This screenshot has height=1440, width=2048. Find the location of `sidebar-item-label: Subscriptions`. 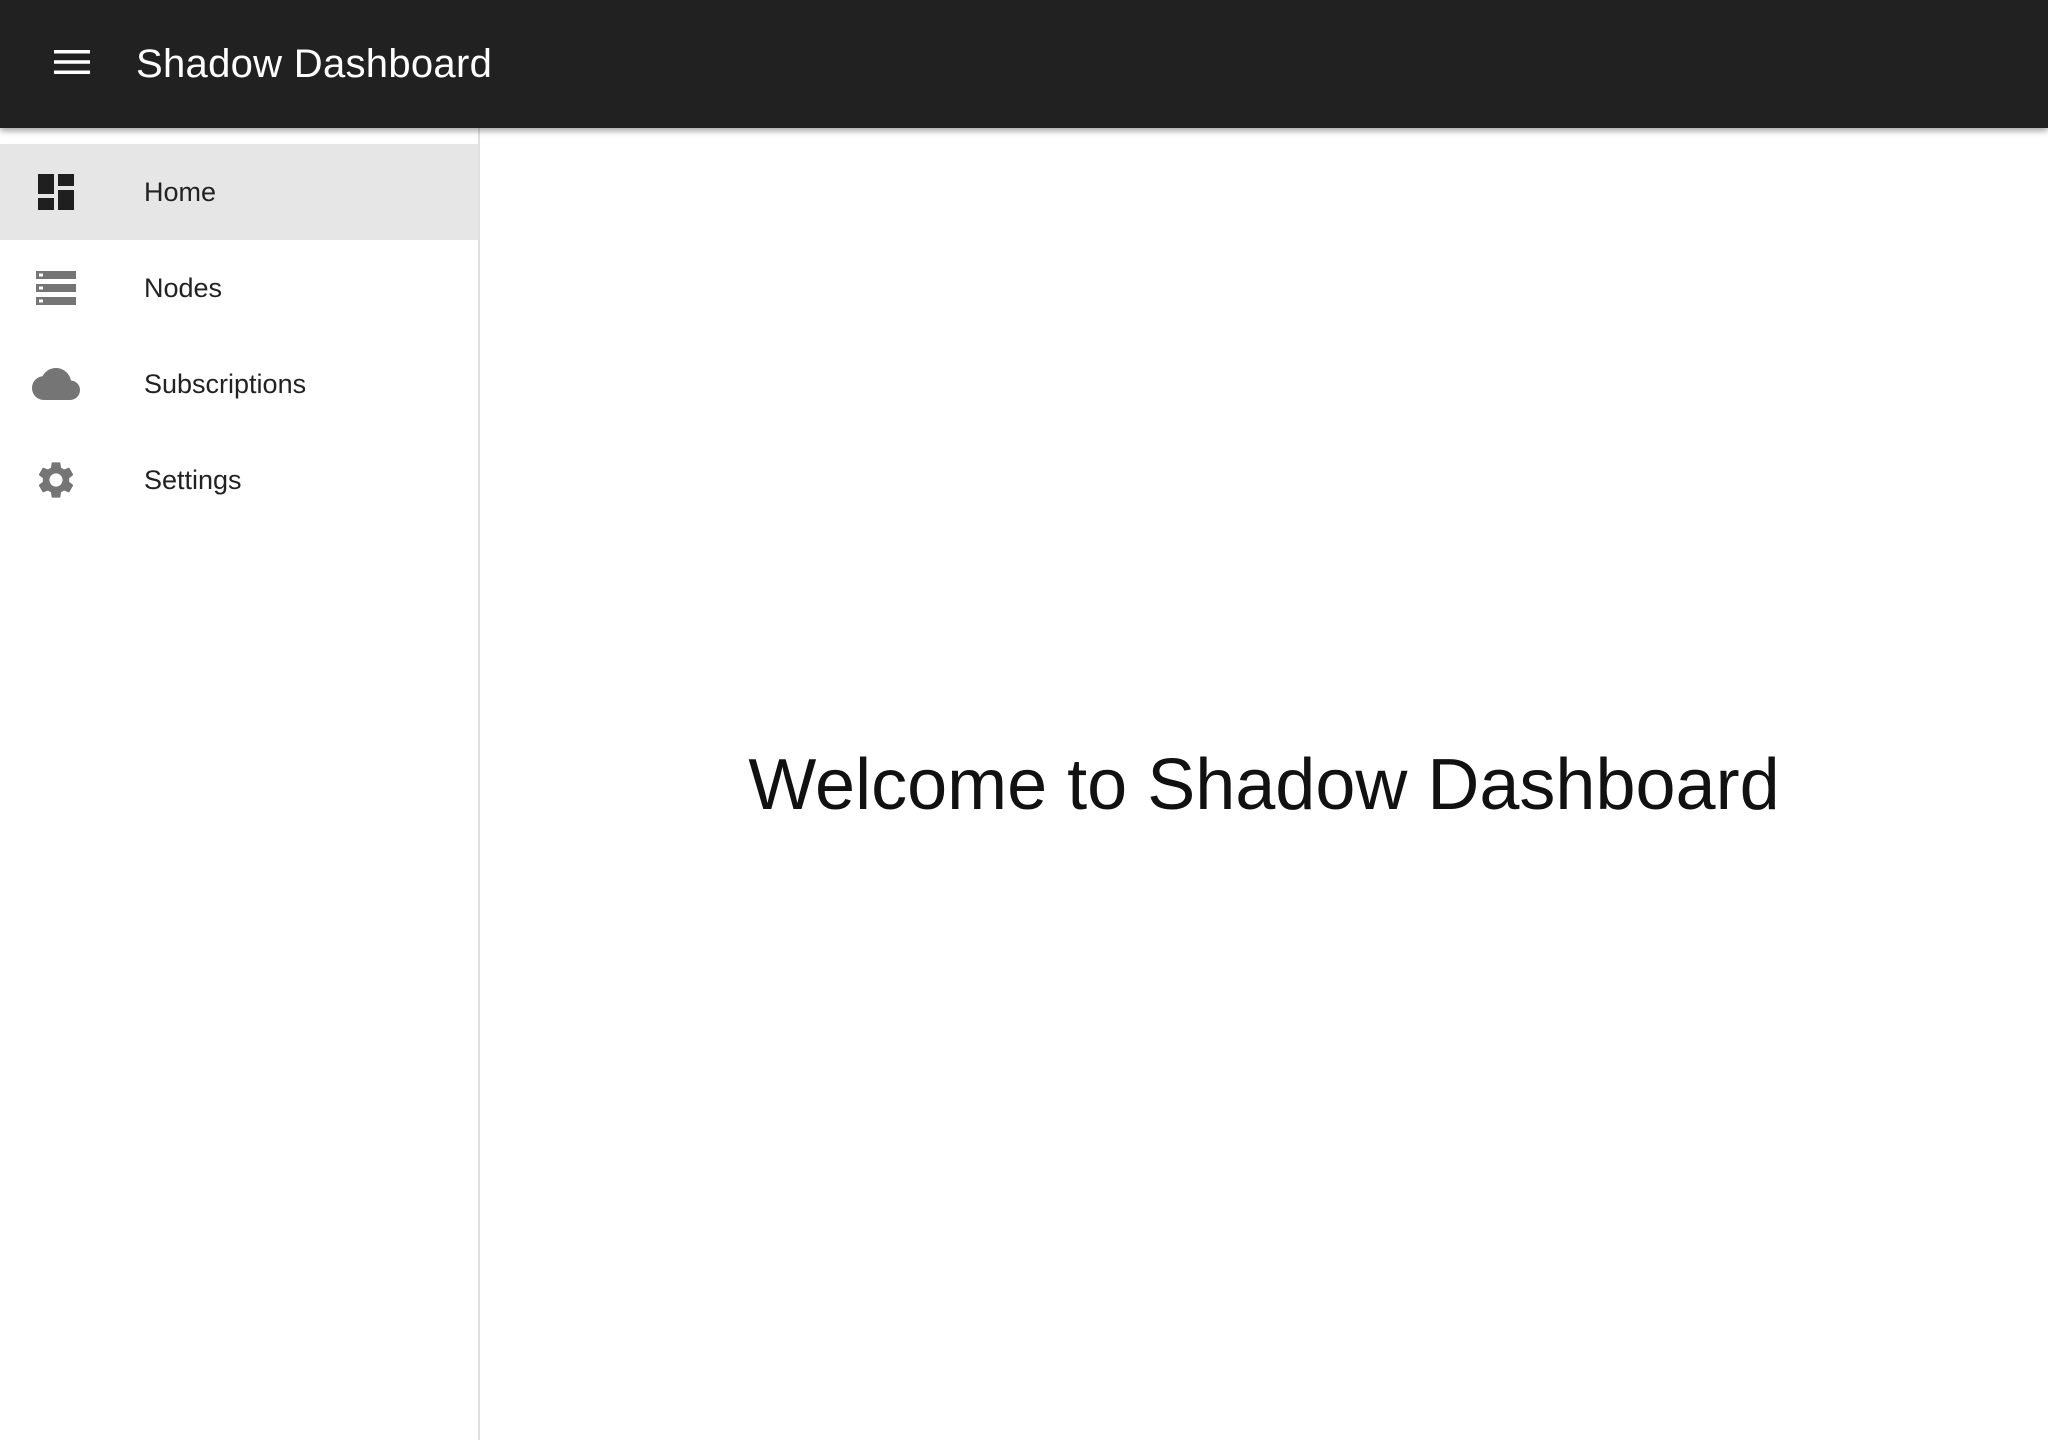

sidebar-item-label: Subscriptions is located at coordinates (225, 384).